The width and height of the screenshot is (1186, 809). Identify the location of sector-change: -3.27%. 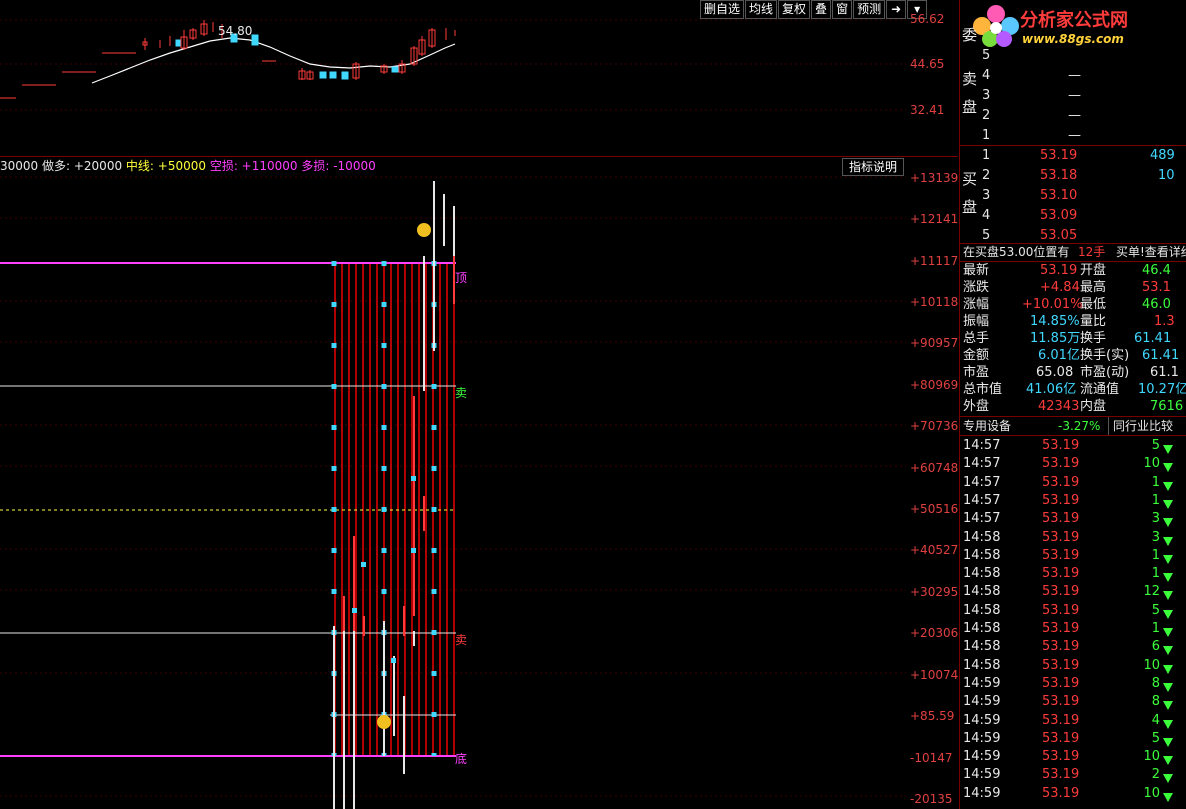
(1079, 426).